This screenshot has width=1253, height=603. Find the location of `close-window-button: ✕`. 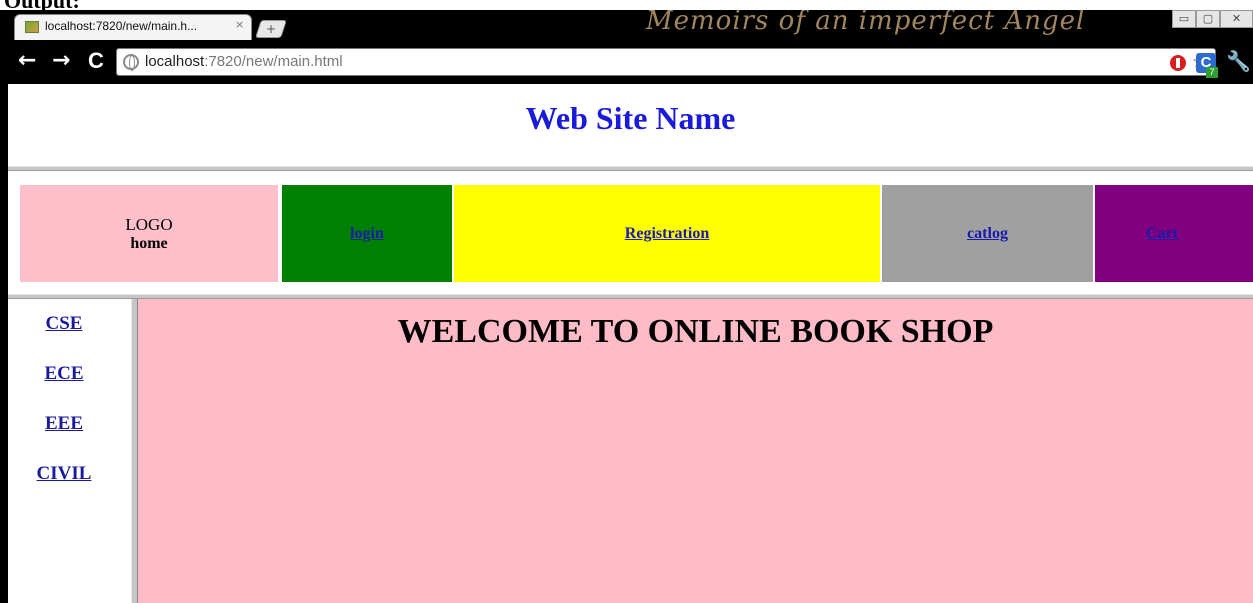

close-window-button: ✕ is located at coordinates (1236, 19).